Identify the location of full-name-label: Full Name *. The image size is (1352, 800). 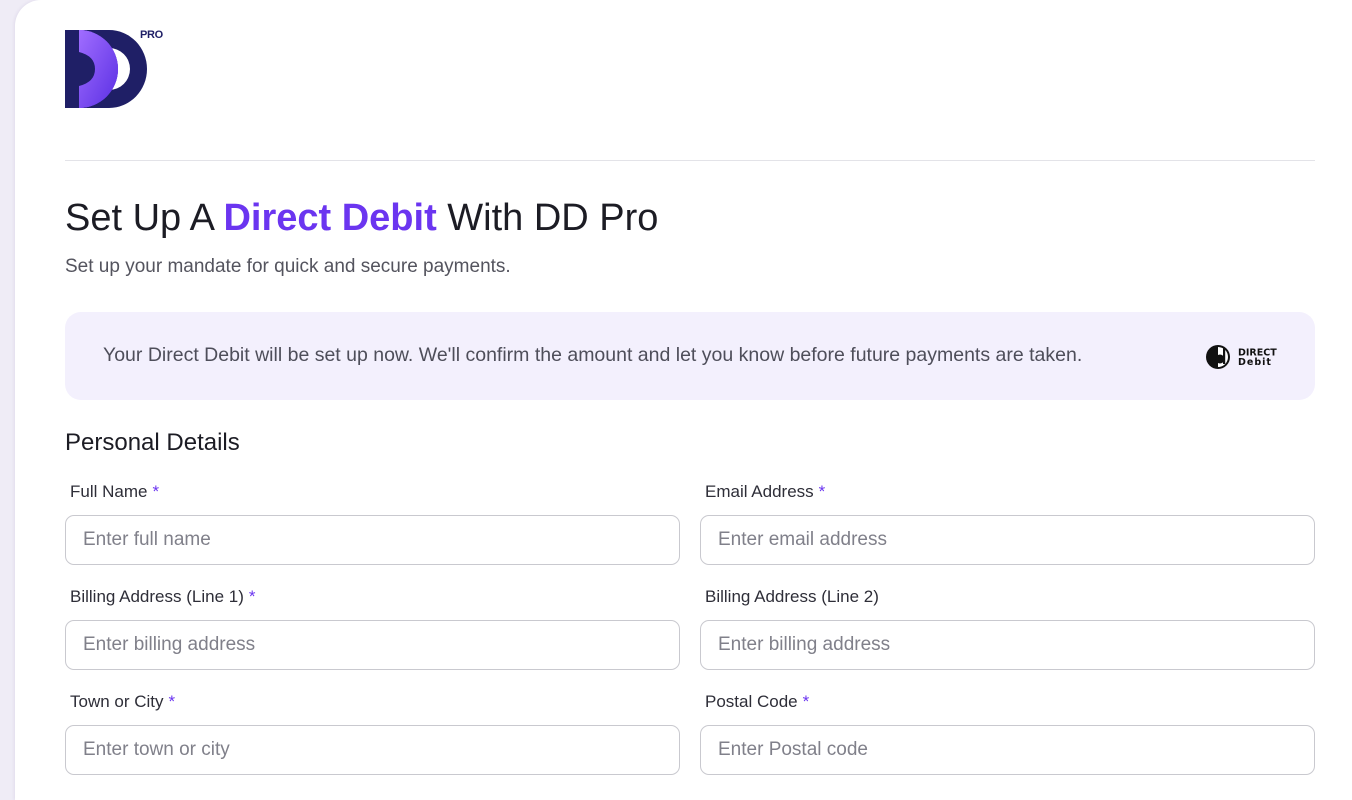
(114, 492).